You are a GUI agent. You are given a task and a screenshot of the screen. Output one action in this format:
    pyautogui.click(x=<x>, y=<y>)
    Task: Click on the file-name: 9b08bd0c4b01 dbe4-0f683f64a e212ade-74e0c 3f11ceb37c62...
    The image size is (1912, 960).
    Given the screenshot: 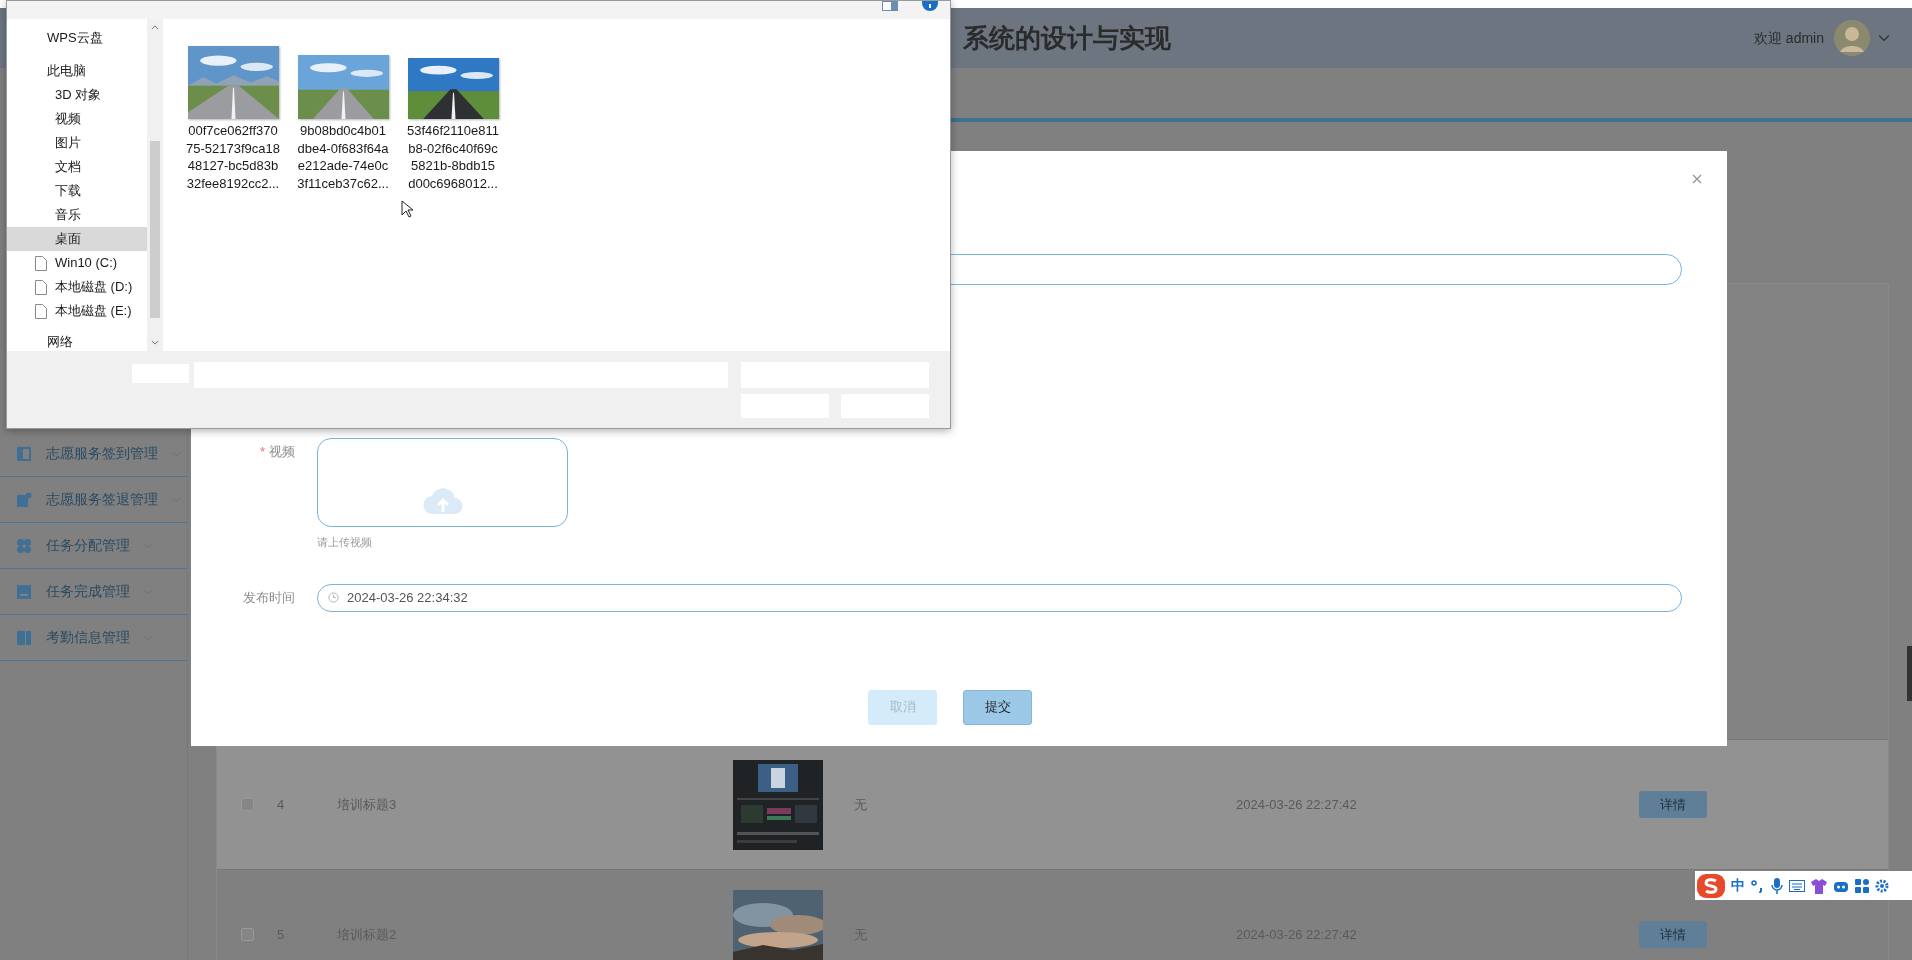 What is the action you would take?
    pyautogui.click(x=343, y=157)
    